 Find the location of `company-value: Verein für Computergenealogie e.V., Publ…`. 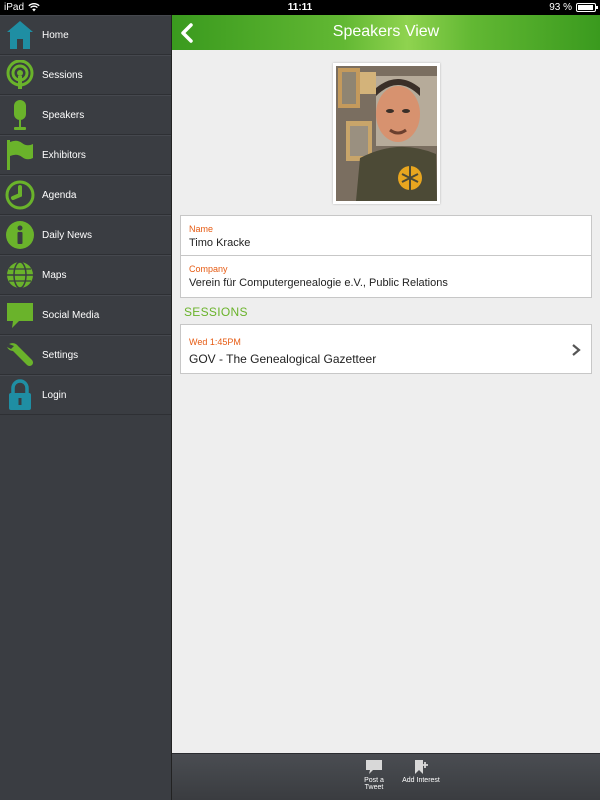

company-value: Verein für Computergenealogie e.V., Publ… is located at coordinates (318, 283).